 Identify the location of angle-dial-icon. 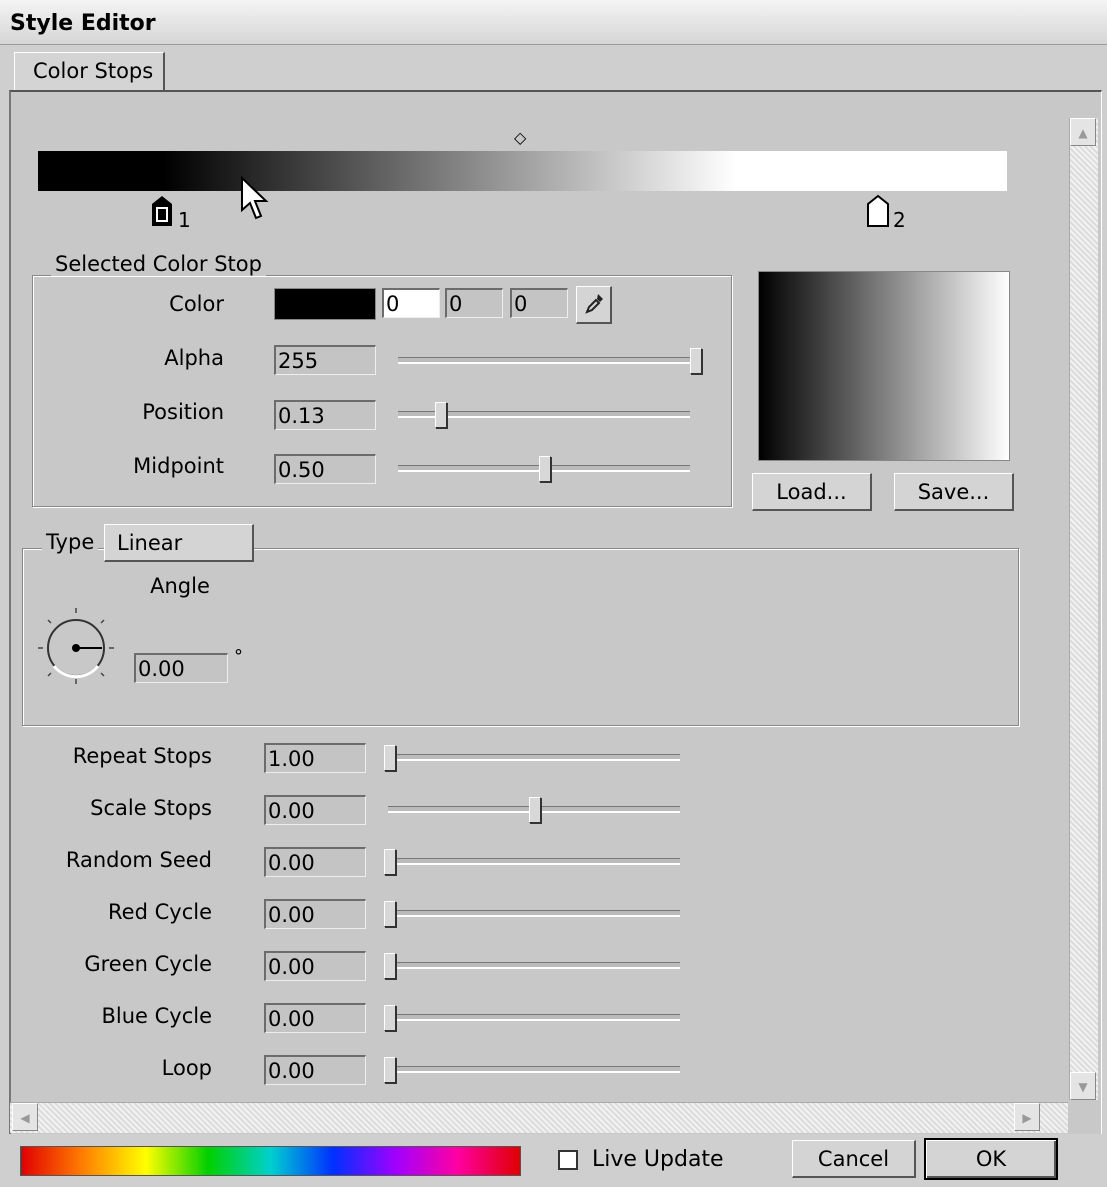
(76, 646).